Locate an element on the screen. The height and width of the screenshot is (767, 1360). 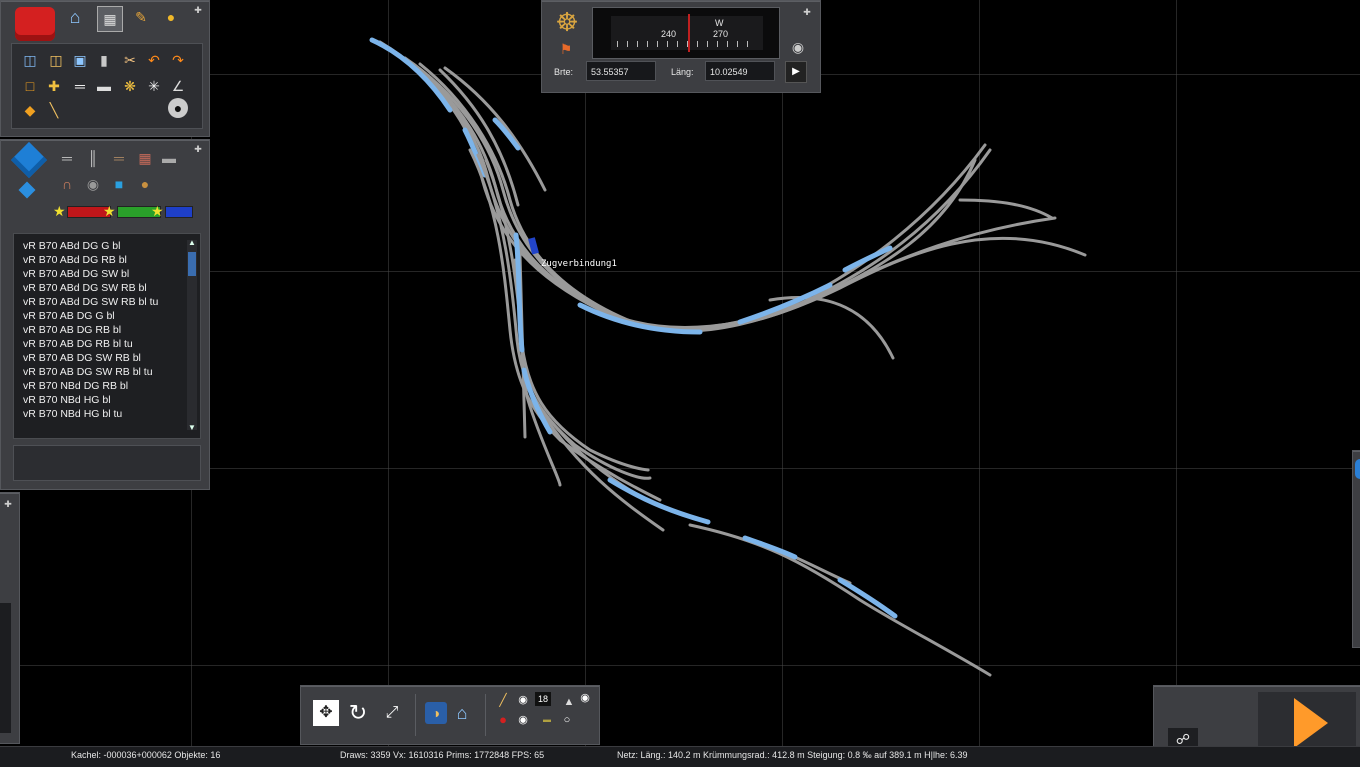
compass-star-icon: ✳ is located at coordinates (154, 86).